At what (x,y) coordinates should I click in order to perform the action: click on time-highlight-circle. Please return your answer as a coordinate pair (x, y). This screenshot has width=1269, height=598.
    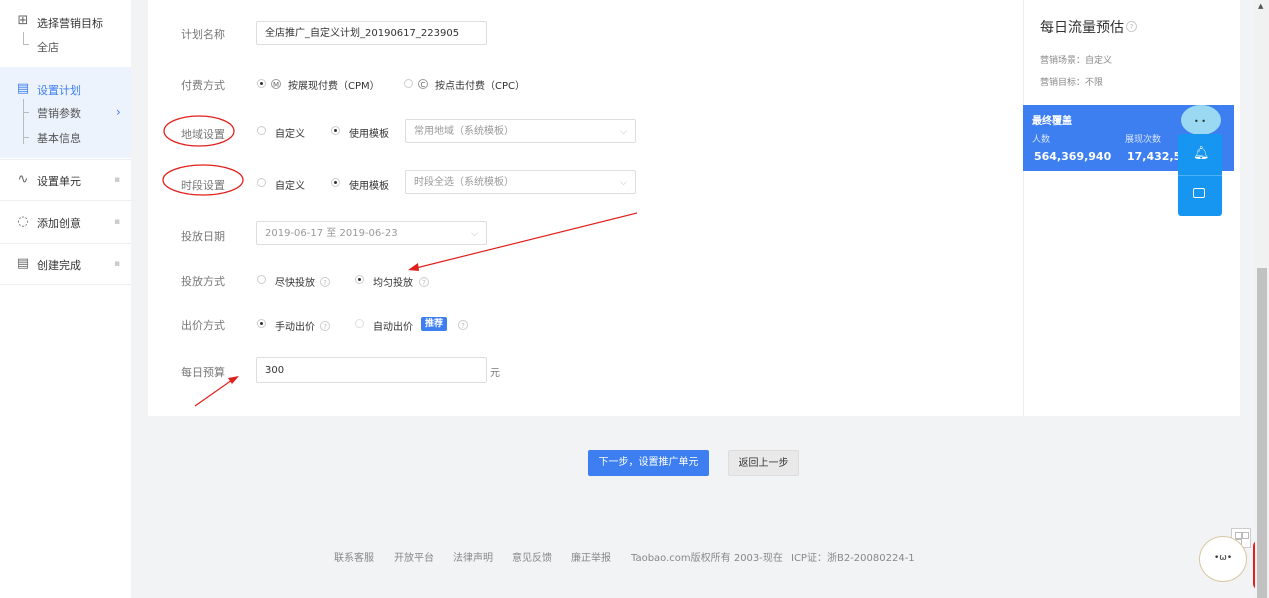
    Looking at the image, I should click on (203, 180).